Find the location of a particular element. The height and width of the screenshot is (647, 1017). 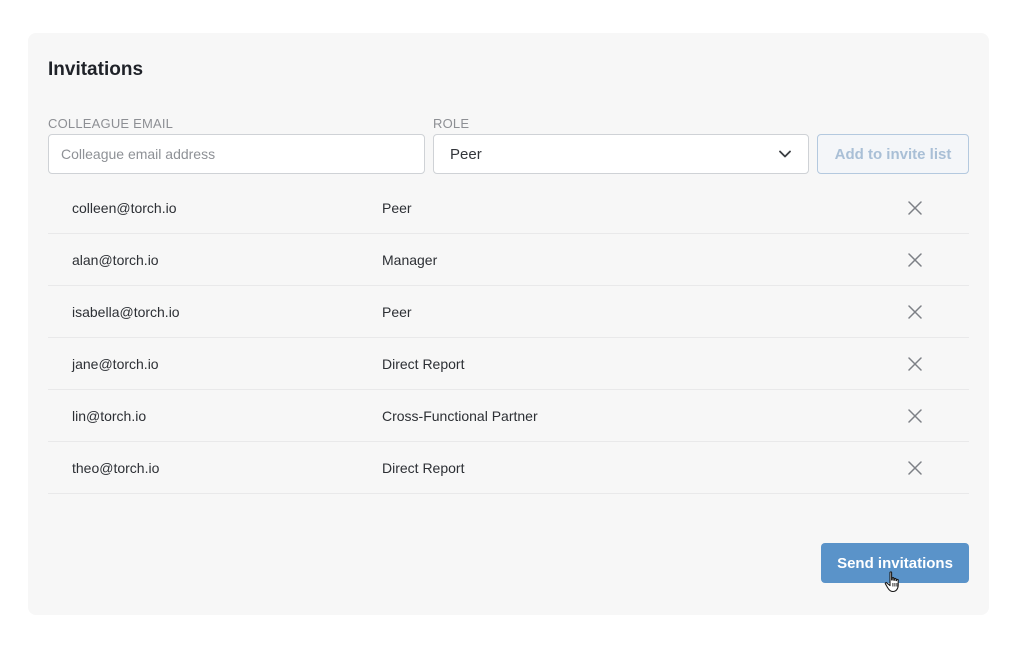

email-field-label: COLLEAGUE EMAIL is located at coordinates (111, 123).